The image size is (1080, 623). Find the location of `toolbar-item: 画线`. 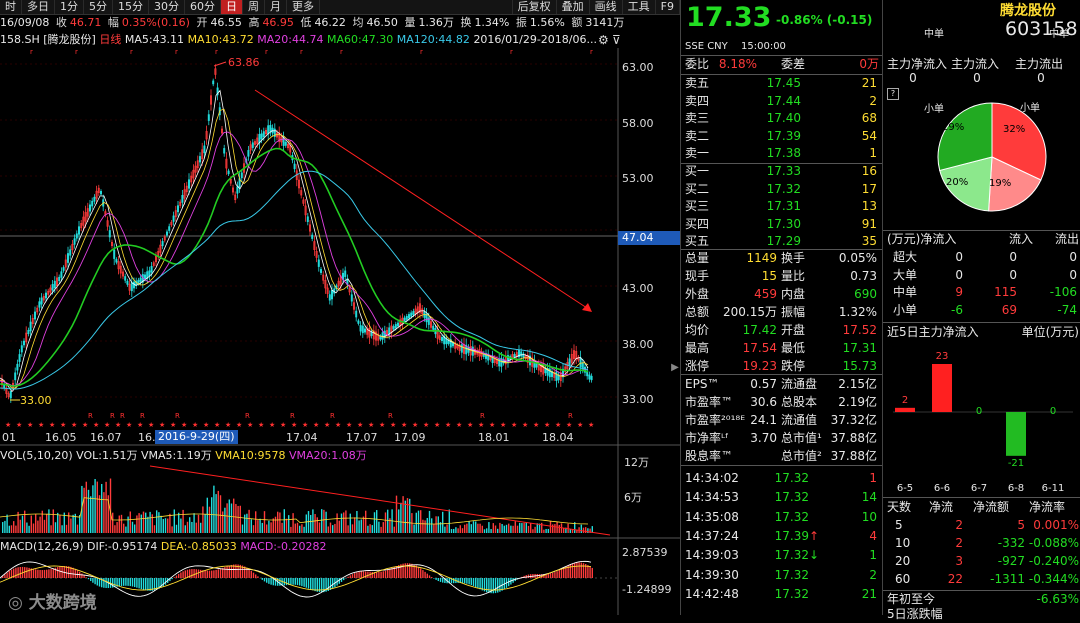

toolbar-item: 画线 is located at coordinates (606, 7).